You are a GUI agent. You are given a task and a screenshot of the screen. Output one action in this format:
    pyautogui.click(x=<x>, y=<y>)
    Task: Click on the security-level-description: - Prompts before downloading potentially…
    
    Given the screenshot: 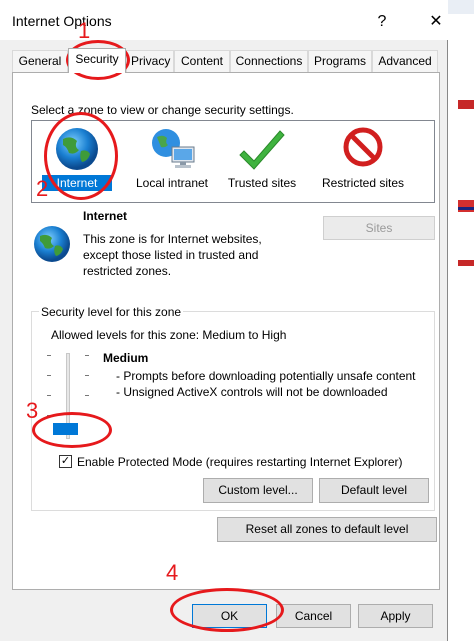 What is the action you would take?
    pyautogui.click(x=266, y=384)
    